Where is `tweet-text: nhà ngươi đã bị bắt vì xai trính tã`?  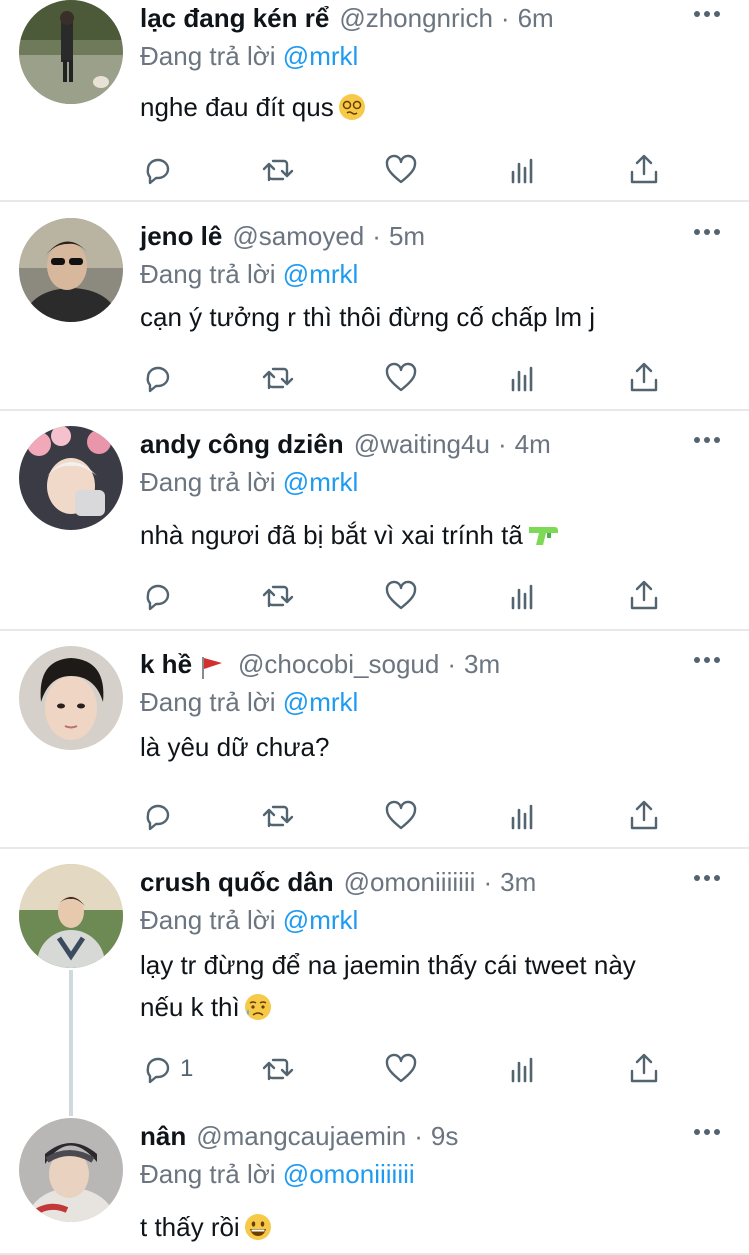
tweet-text: nhà ngươi đã bị bắt vì xai trính tã is located at coordinates (444, 535).